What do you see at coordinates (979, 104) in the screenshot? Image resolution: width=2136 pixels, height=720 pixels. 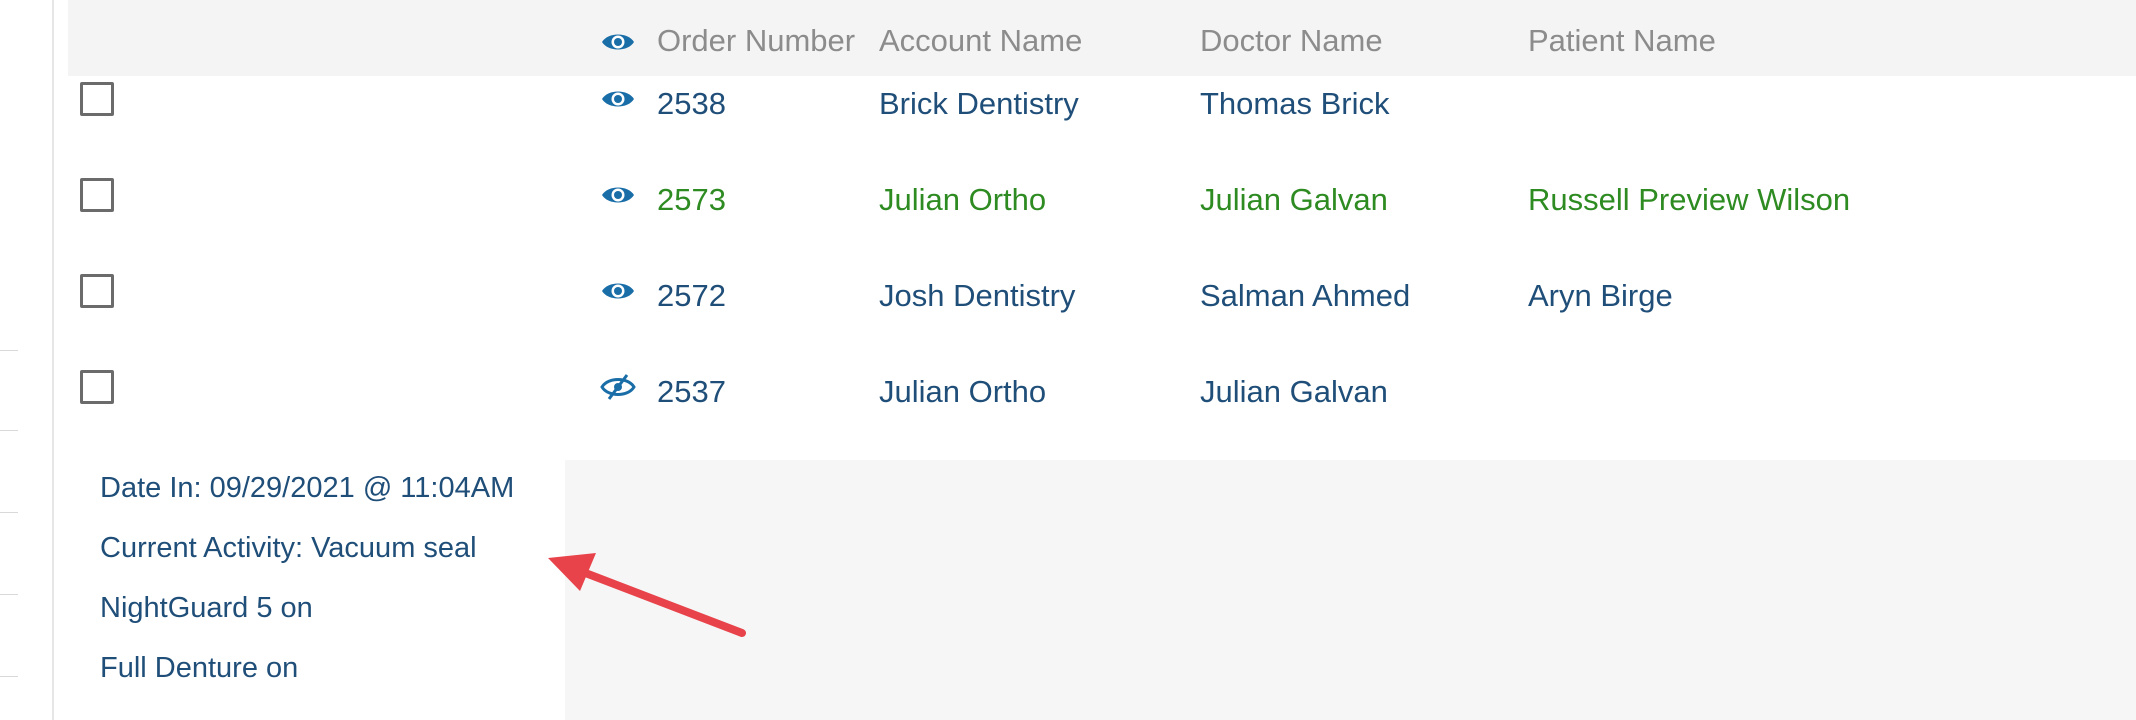 I see `account-name-link: Brick Dentistry` at bounding box center [979, 104].